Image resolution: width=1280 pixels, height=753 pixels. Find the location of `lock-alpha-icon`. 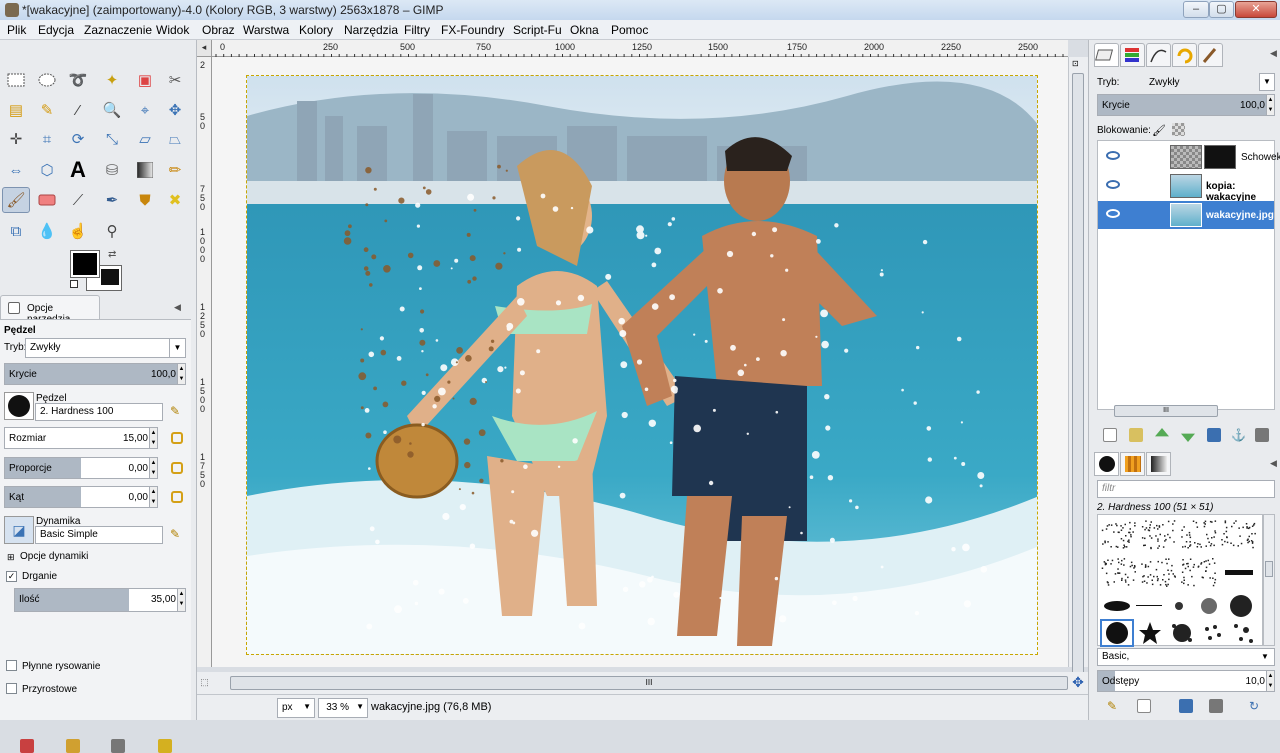

lock-alpha-icon is located at coordinates (1178, 129).